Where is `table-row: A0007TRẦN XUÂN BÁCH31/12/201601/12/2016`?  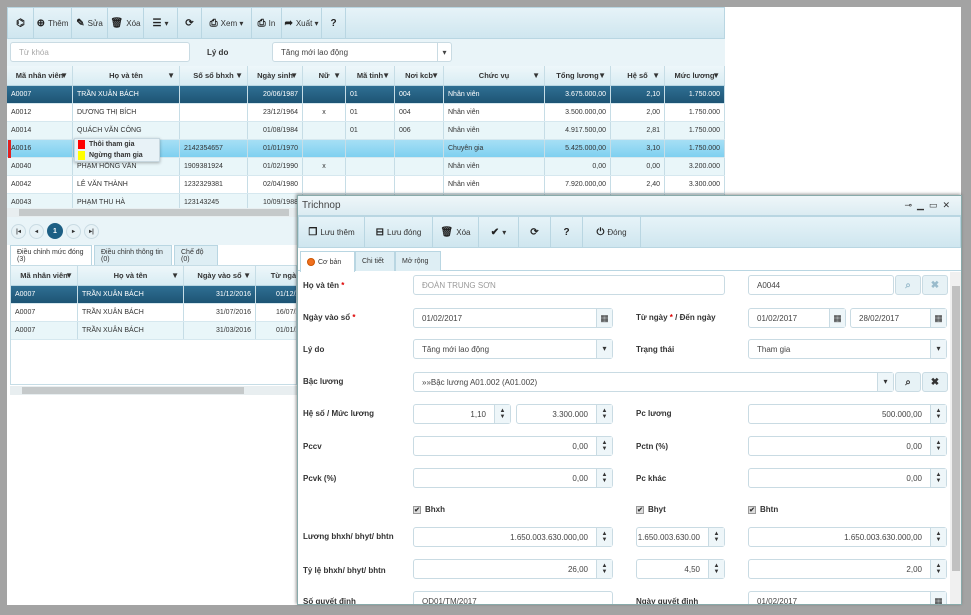 table-row: A0007TRẦN XUÂN BÁCH31/12/201601/12/2016 is located at coordinates (153, 295).